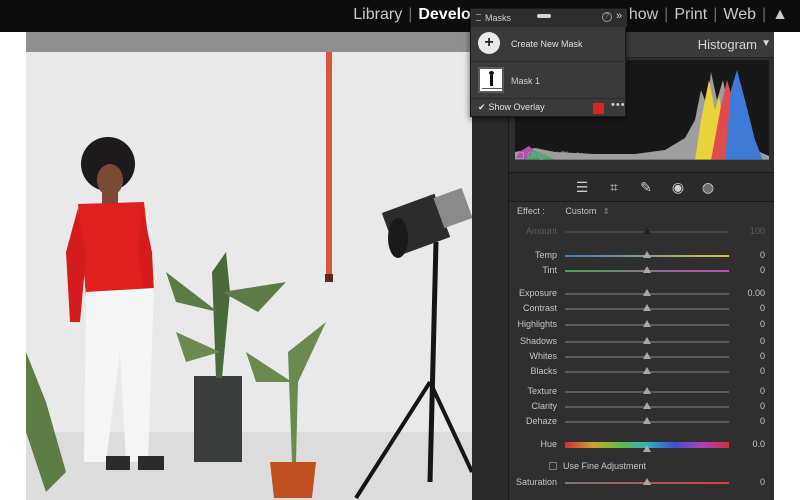 The image size is (800, 500). I want to click on drag-handle-icon, so click(544, 16).